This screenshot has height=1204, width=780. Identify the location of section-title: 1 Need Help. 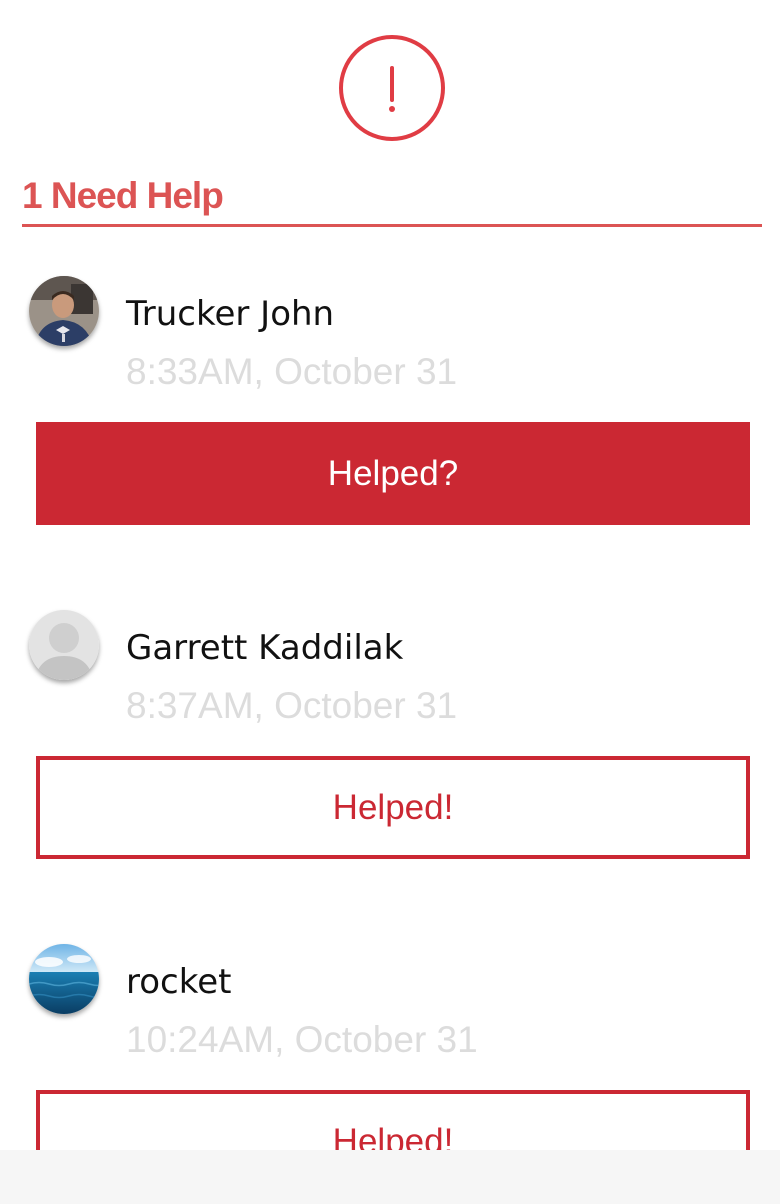
(123, 195).